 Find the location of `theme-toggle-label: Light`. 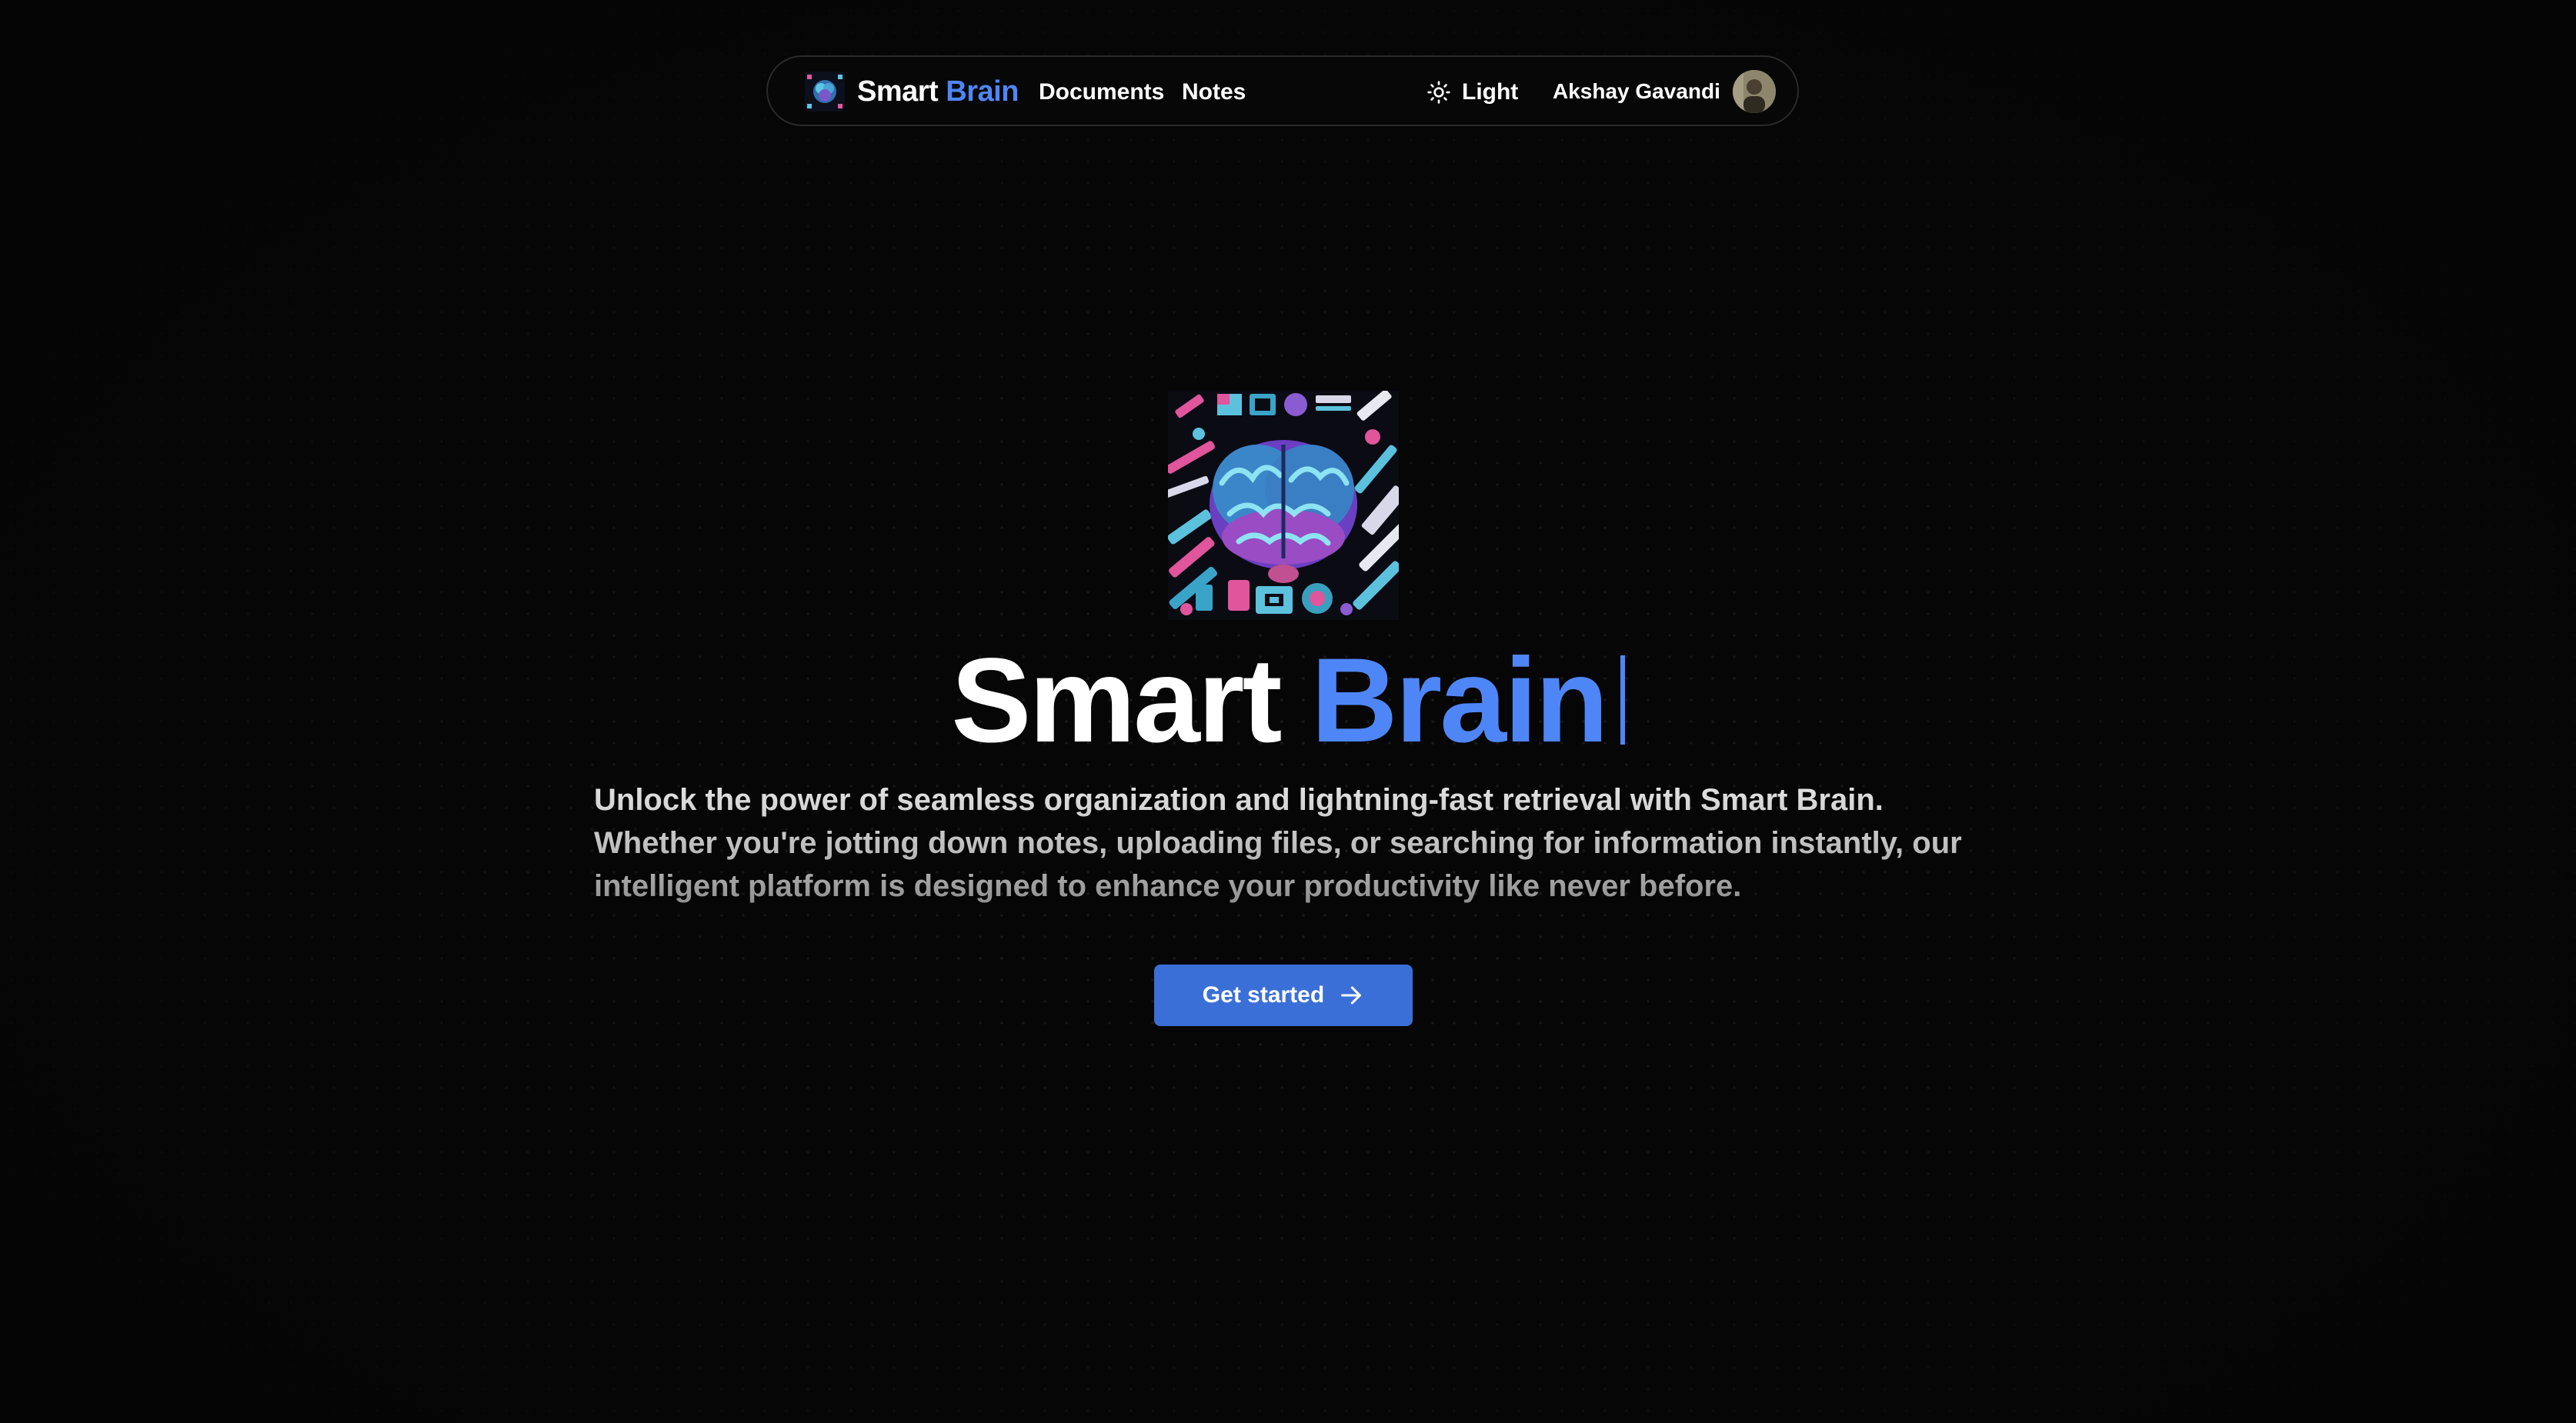

theme-toggle-label: Light is located at coordinates (1490, 92).